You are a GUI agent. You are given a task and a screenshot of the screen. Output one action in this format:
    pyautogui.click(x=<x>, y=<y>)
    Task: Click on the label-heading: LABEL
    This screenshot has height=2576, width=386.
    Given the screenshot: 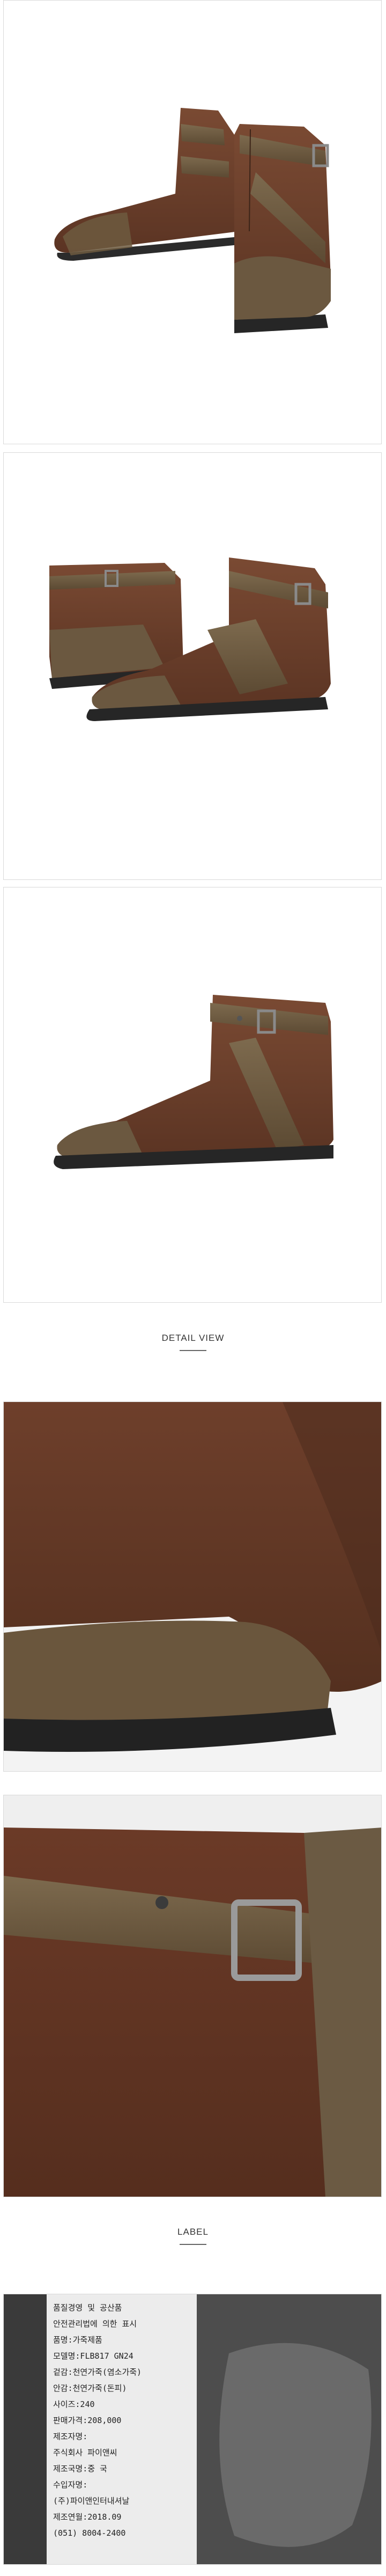 What is the action you would take?
    pyautogui.click(x=193, y=2232)
    